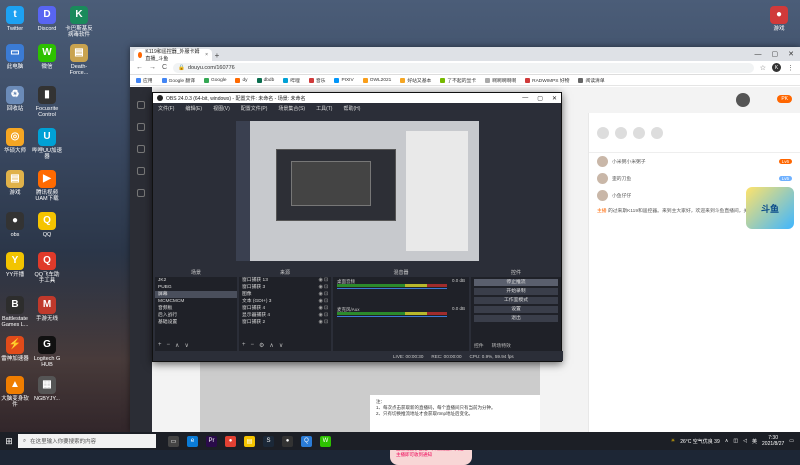 The height and width of the screenshot is (465, 800). I want to click on obs-menu-item: 帮助(H), so click(351, 108).